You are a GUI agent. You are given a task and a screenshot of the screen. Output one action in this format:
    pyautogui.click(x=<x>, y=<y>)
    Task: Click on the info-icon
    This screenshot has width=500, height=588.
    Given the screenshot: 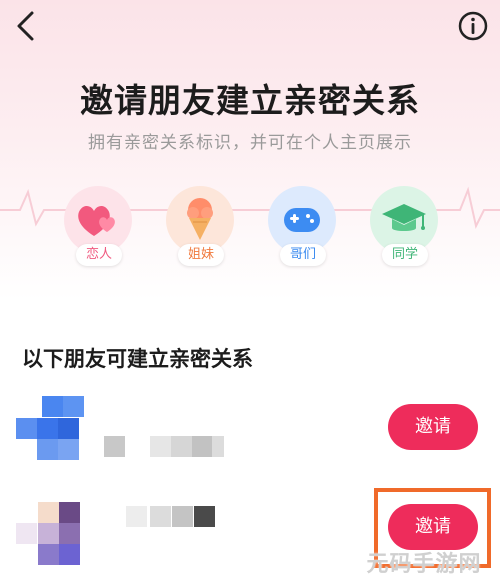 What is the action you would take?
    pyautogui.click(x=473, y=26)
    